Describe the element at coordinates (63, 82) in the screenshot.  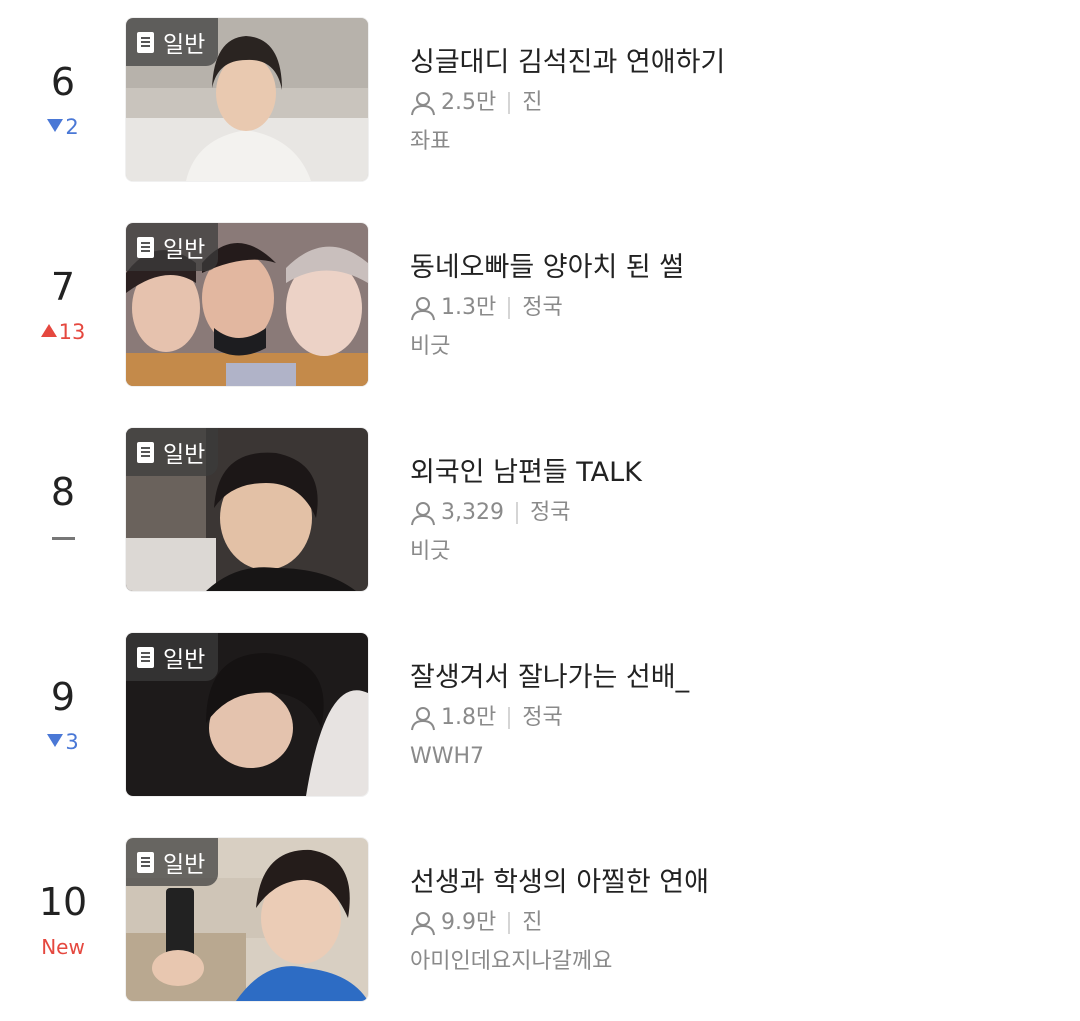
I see `rank-number: 6` at that location.